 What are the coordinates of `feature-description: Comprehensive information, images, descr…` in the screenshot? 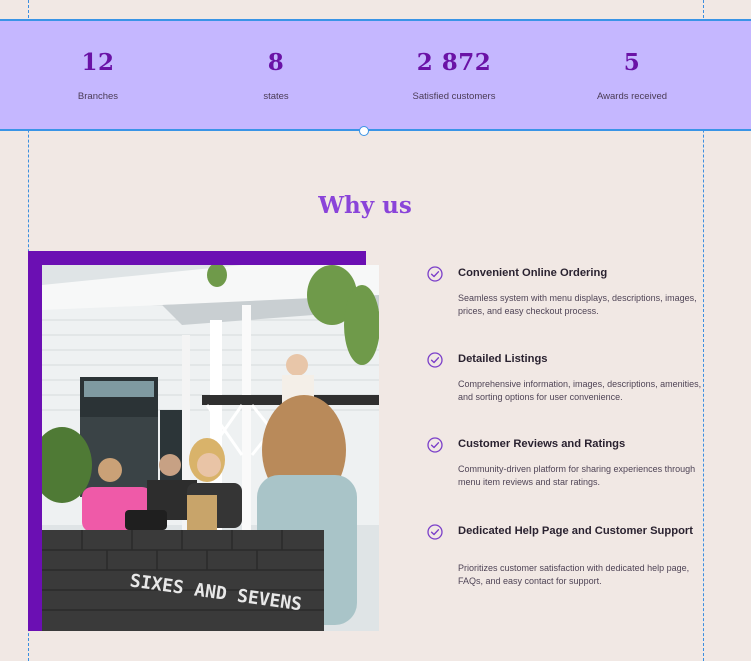 It's located at (580, 390).